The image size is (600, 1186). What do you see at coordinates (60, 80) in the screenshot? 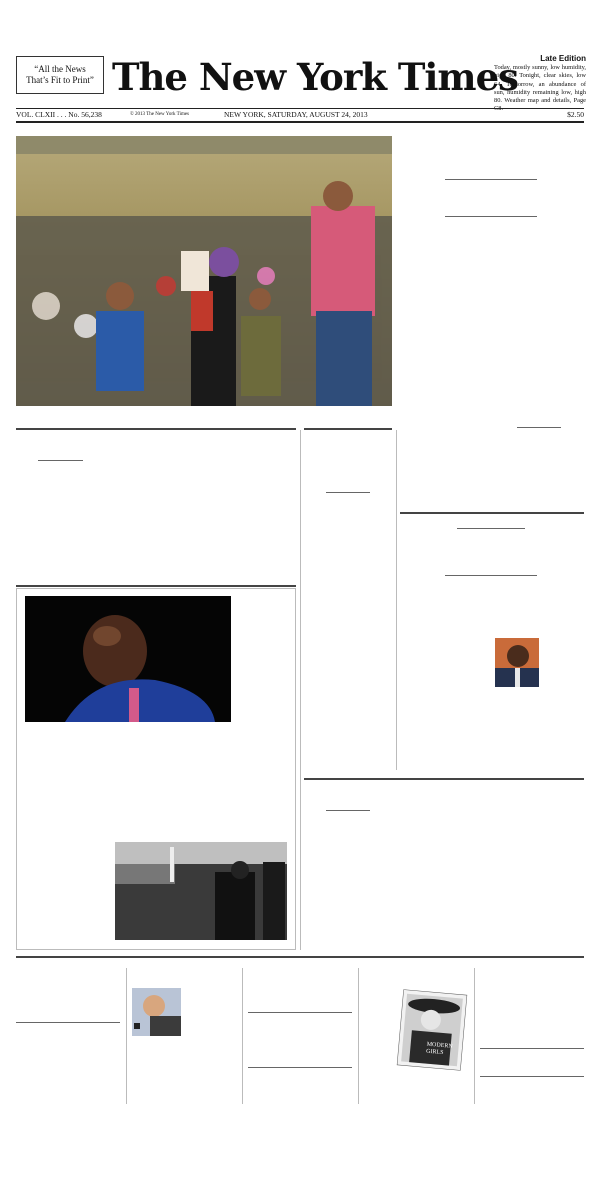
I see `ear-left-line2: That’s Fit to Print”` at bounding box center [60, 80].